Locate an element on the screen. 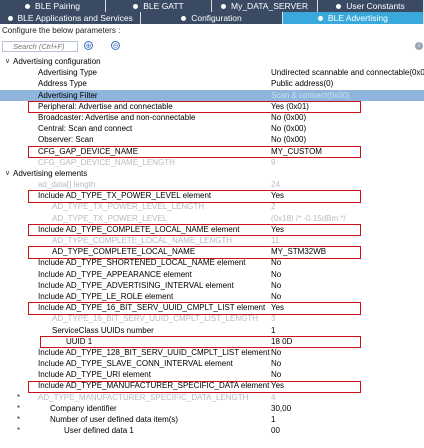 The height and width of the screenshot is (448, 424). tab-ble-advertising: BLE Advertising is located at coordinates (353, 18).